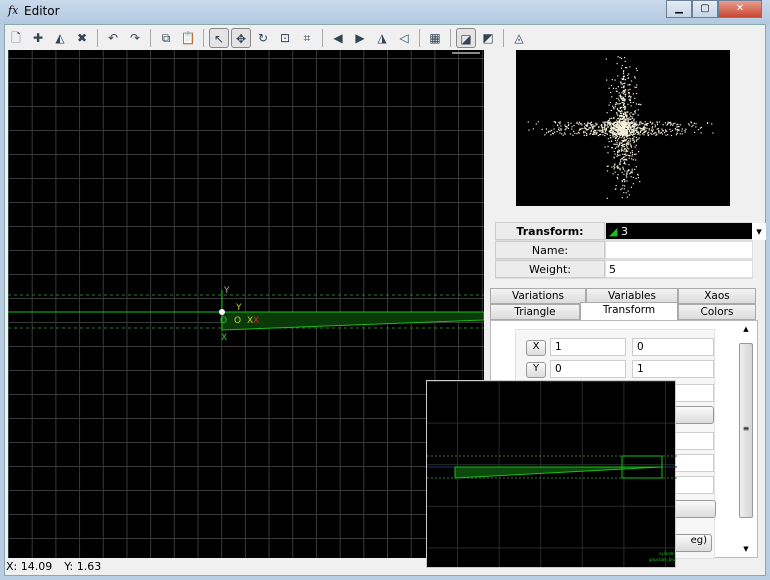  What do you see at coordinates (673, 369) in the screenshot?
I see `y-b-field: 1` at bounding box center [673, 369].